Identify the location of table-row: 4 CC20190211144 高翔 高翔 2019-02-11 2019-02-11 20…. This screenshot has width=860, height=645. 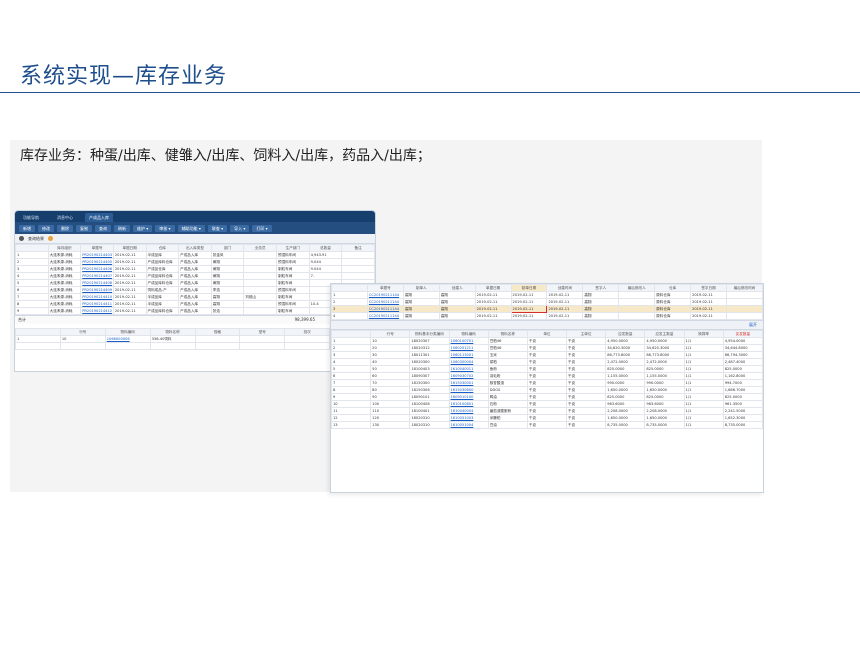
(547, 316).